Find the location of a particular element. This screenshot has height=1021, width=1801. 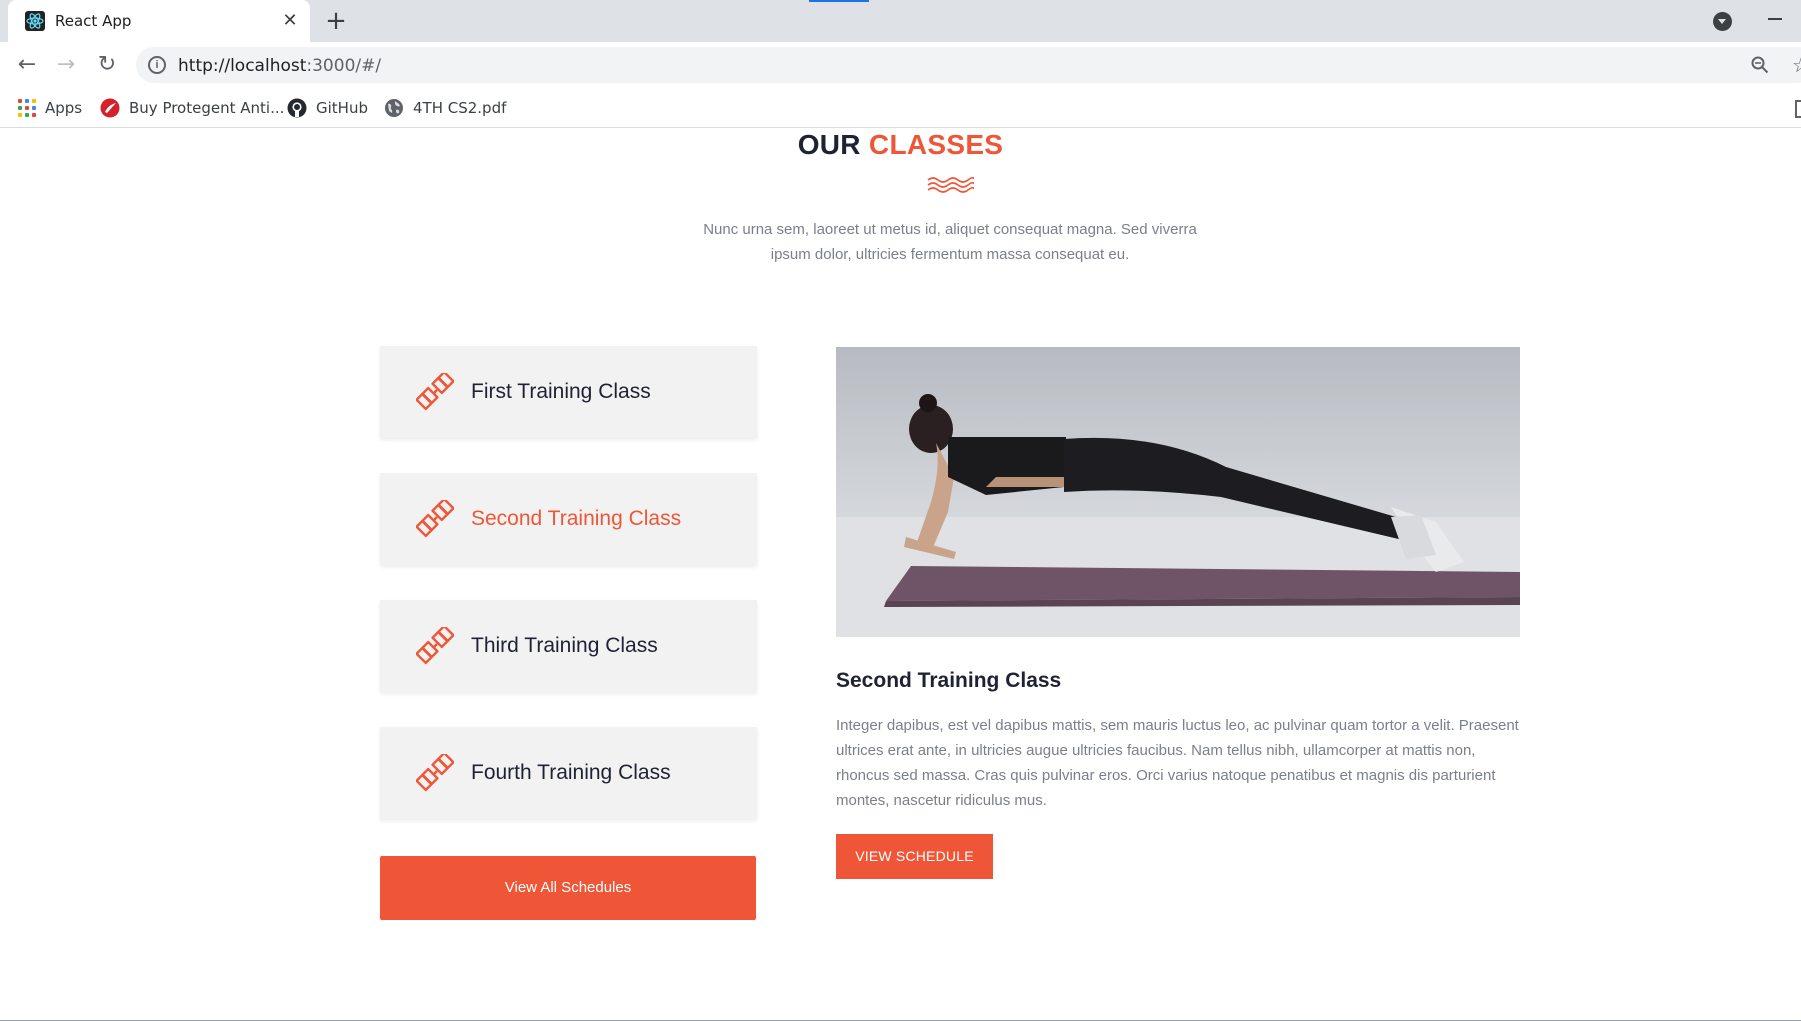

other-bookmarks-icon is located at coordinates (1798, 109).